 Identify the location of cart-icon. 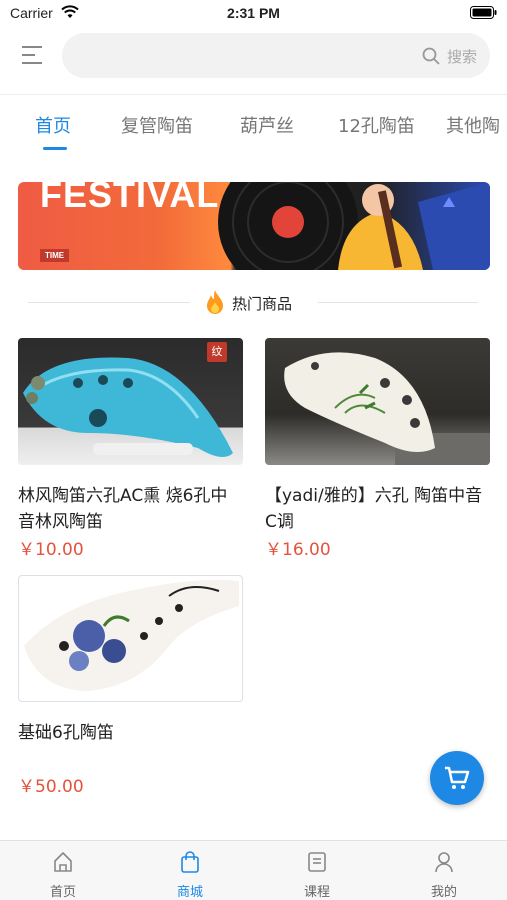
(457, 777).